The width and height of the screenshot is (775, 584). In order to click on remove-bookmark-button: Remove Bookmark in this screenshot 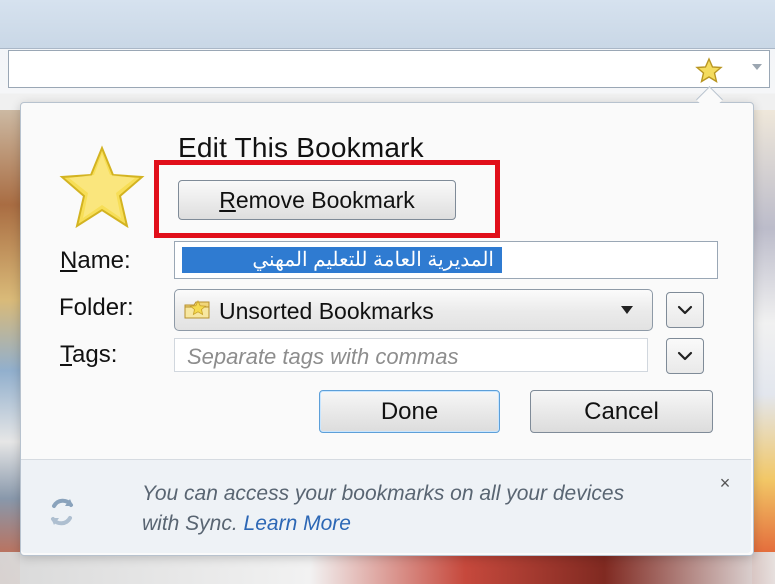, I will do `click(317, 200)`.